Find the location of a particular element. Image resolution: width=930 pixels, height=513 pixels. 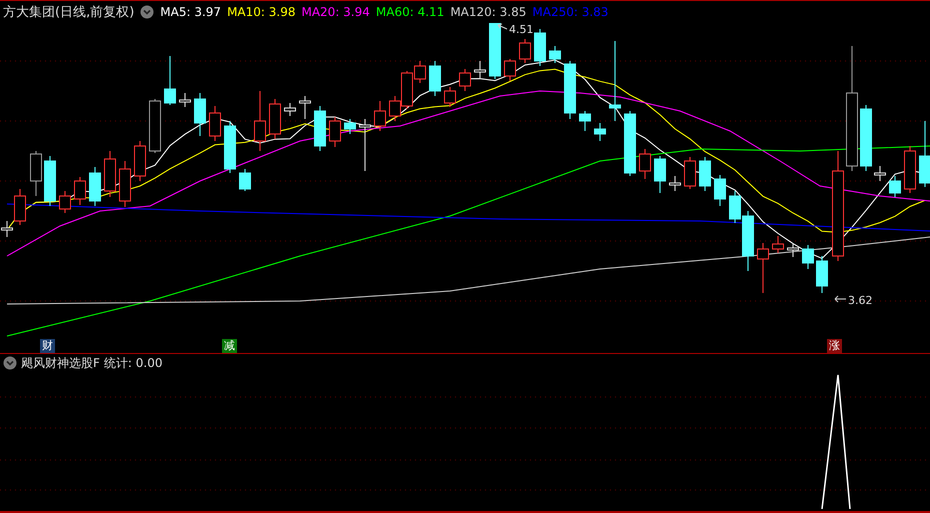

signal-tag: 减 is located at coordinates (229, 346).